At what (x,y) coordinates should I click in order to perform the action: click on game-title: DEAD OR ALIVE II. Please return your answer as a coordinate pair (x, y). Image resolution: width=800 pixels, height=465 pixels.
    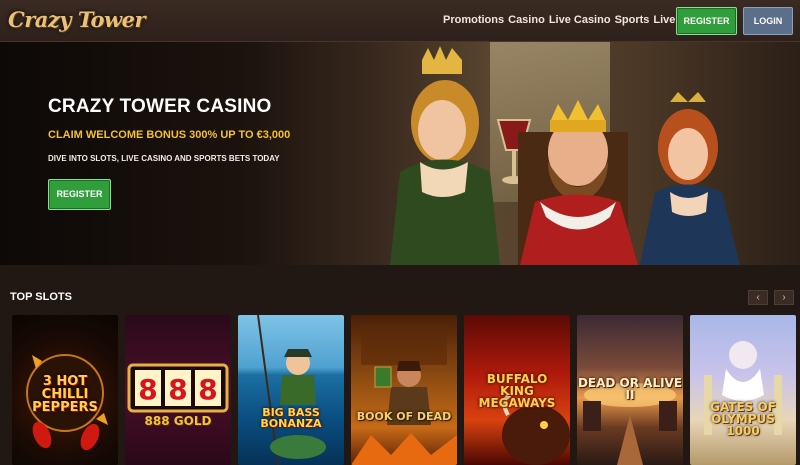
    Looking at the image, I should click on (630, 389).